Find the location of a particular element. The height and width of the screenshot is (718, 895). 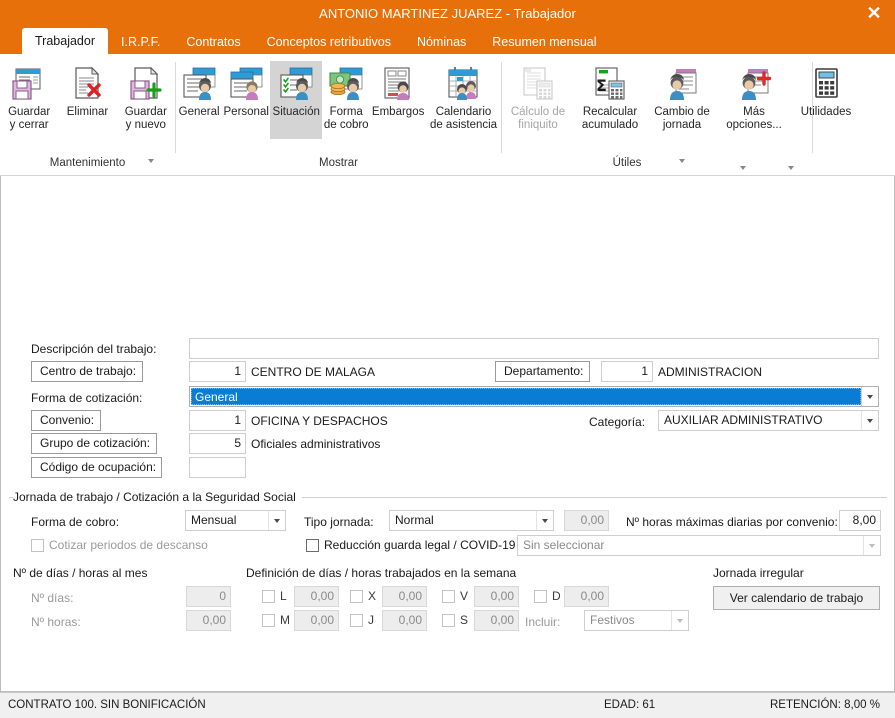

ribbon-button-label: Personal is located at coordinates (246, 112).